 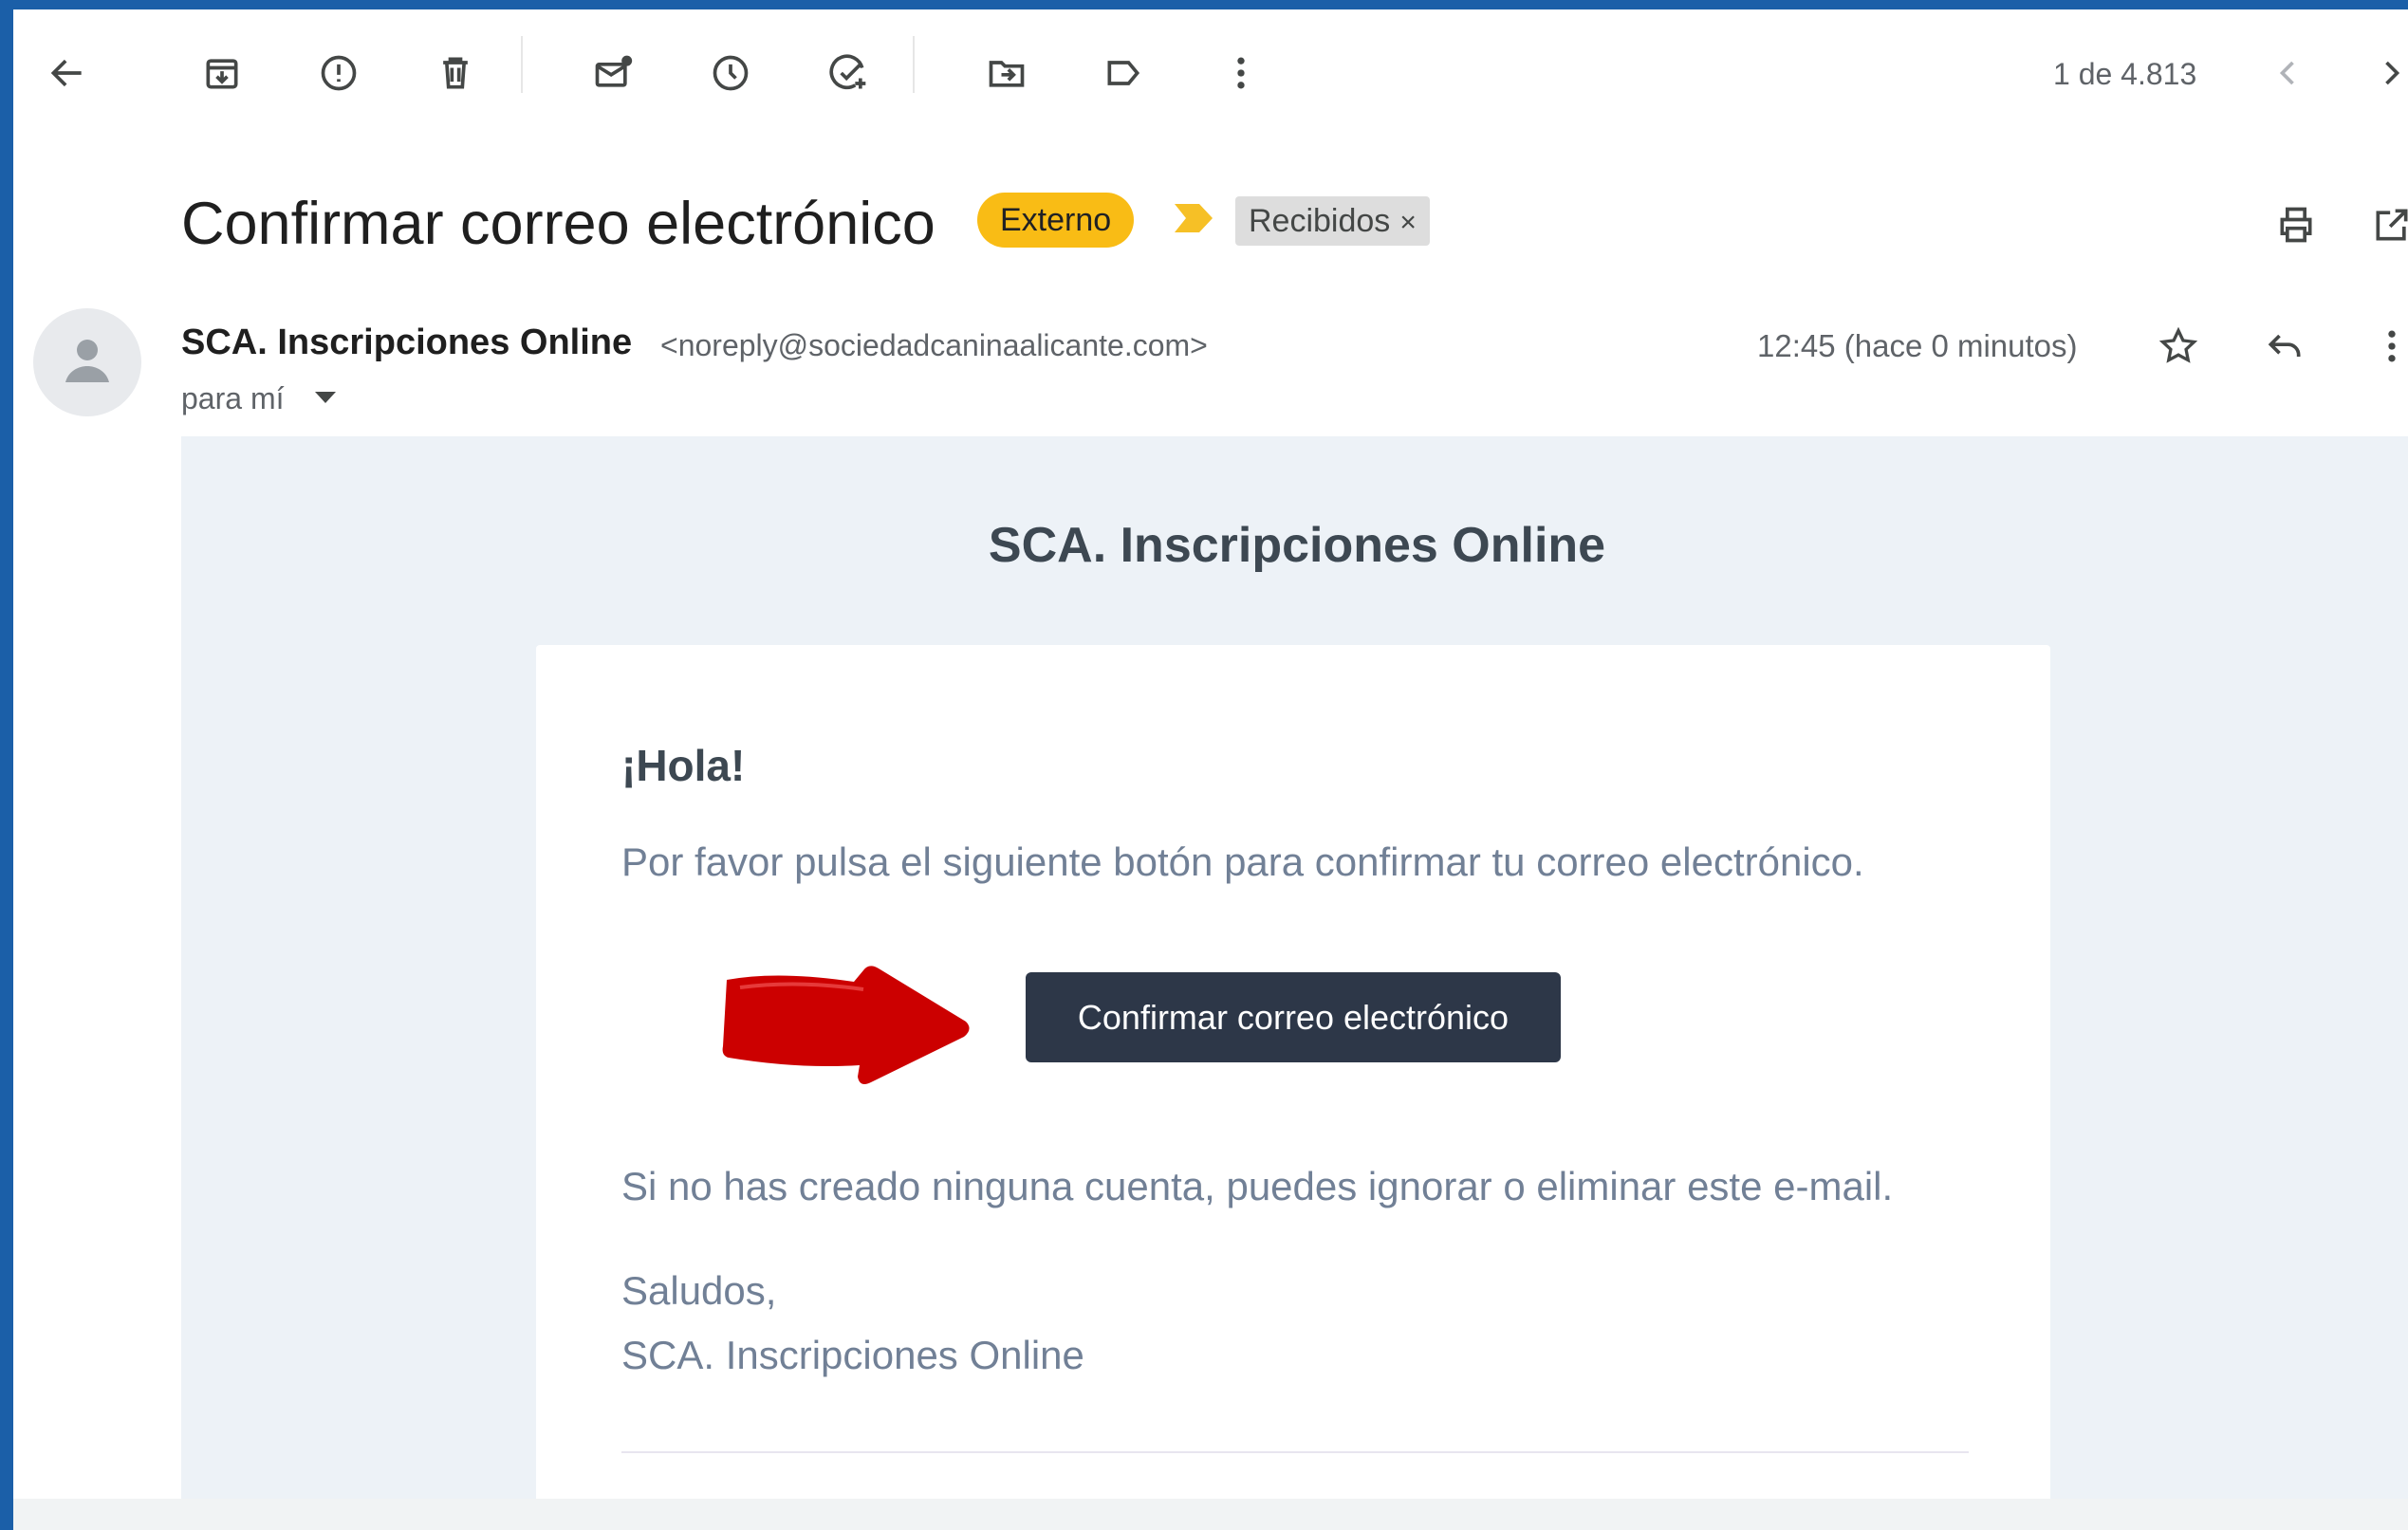 I want to click on more-options-button, so click(x=1241, y=73).